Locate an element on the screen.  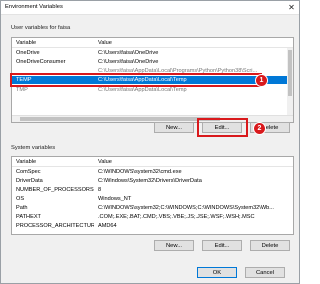
title-bar: Environment Variables ✕ is located at coordinates (150, 8).